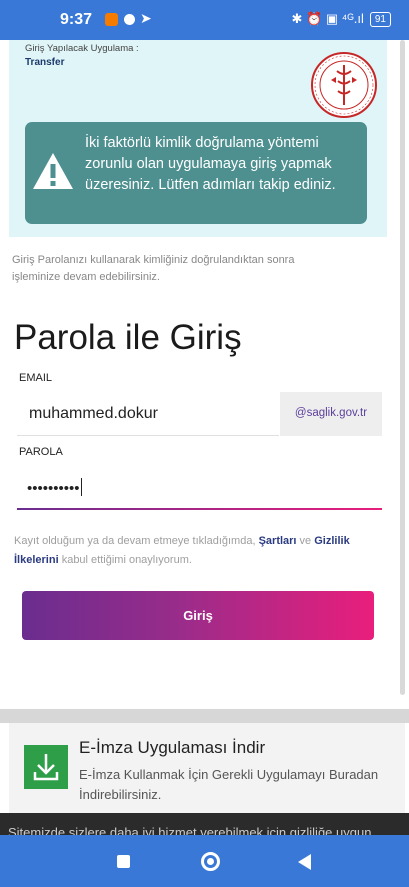 This screenshot has height=887, width=409. What do you see at coordinates (82, 48) in the screenshot?
I see `app-label: Giriş Yapılacak Uygulama :` at bounding box center [82, 48].